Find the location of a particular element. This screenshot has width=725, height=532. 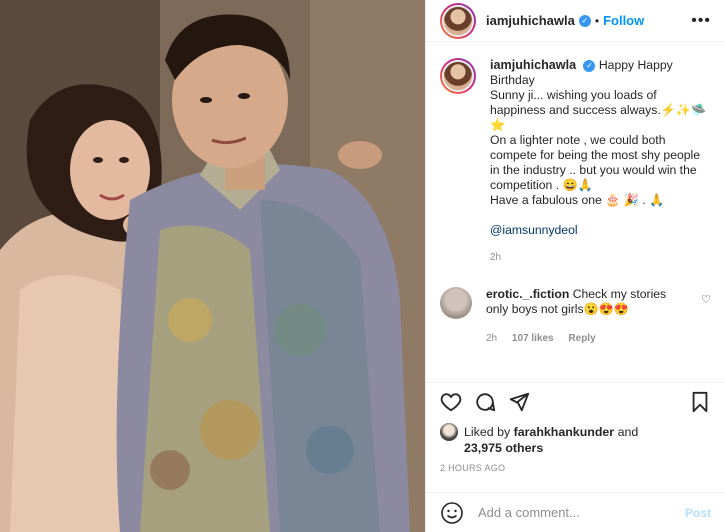

like-heart-icon is located at coordinates (451, 402).